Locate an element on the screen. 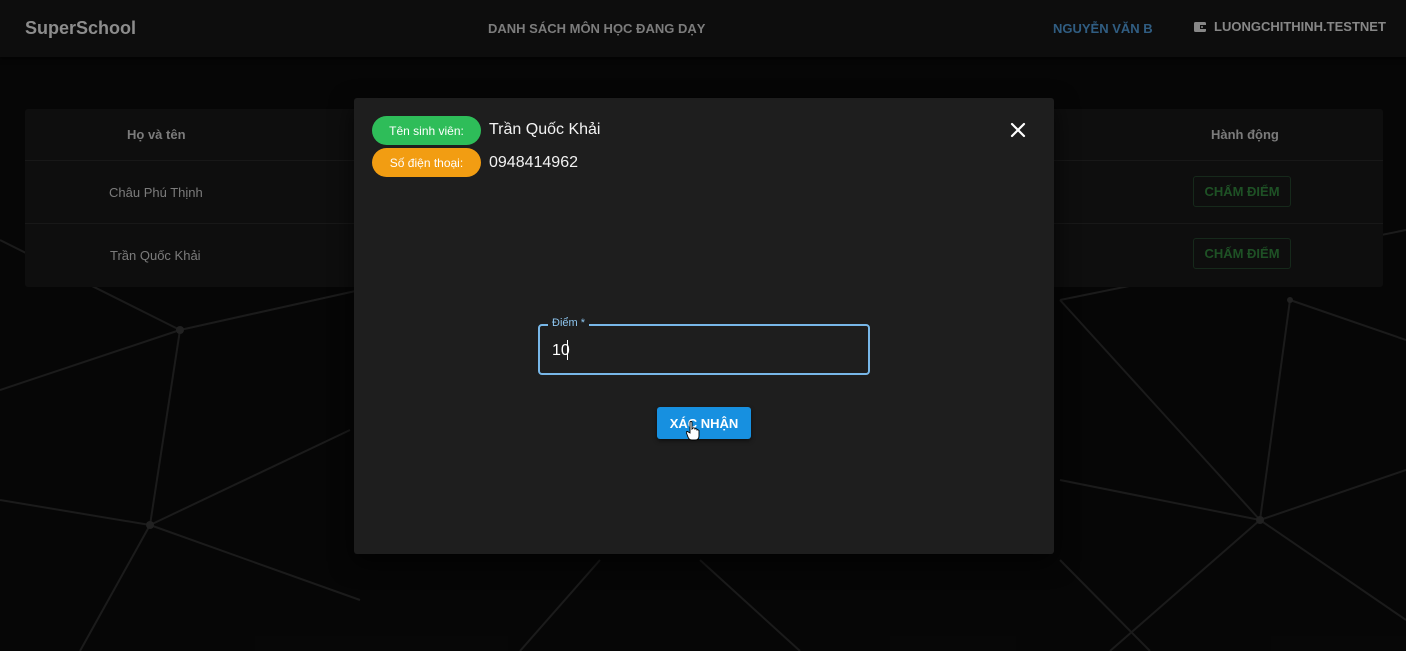 This screenshot has height=651, width=1406. score-field: Điểm * is located at coordinates (704, 346).